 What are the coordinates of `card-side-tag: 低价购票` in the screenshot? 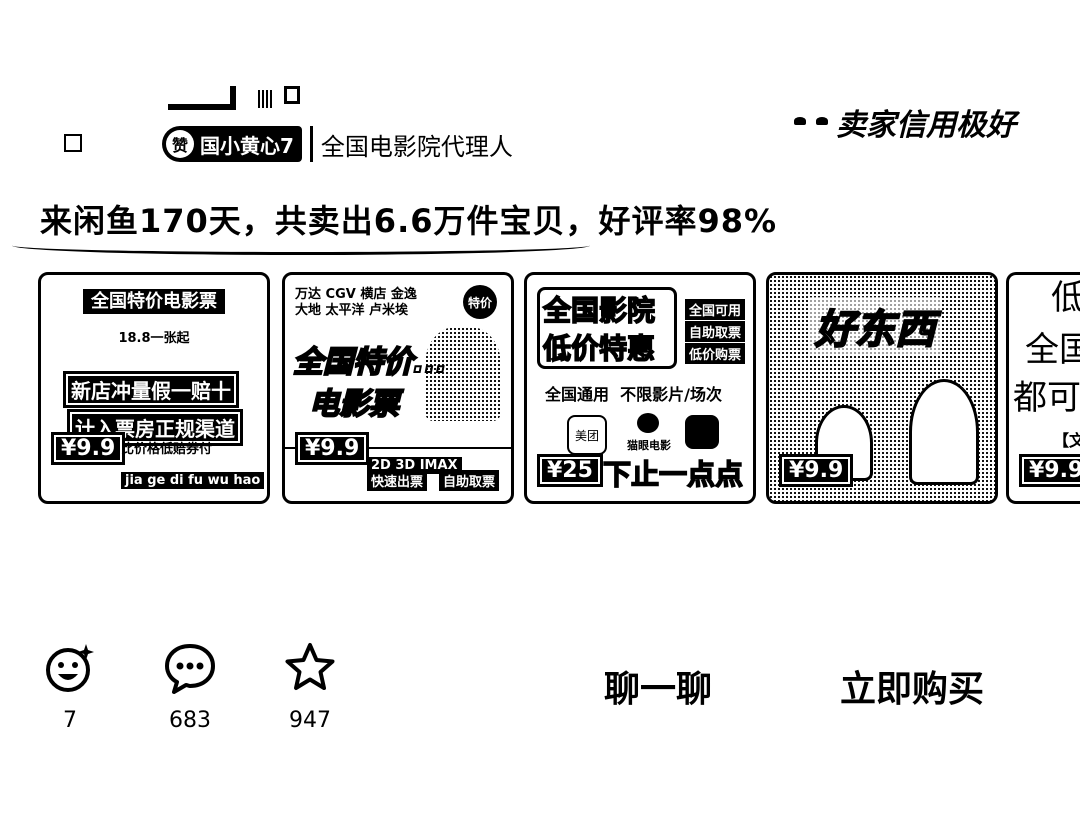 It's located at (714, 353).